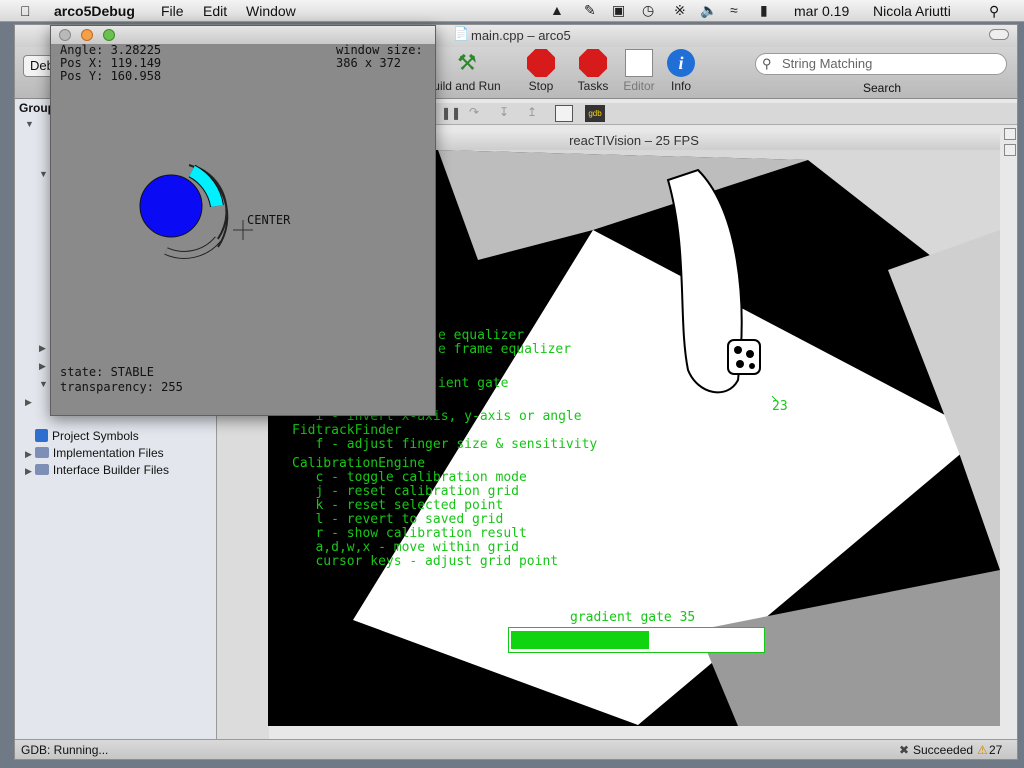  Describe the element at coordinates (532, 112) in the screenshot. I see `step-out-icon: ↥` at that location.